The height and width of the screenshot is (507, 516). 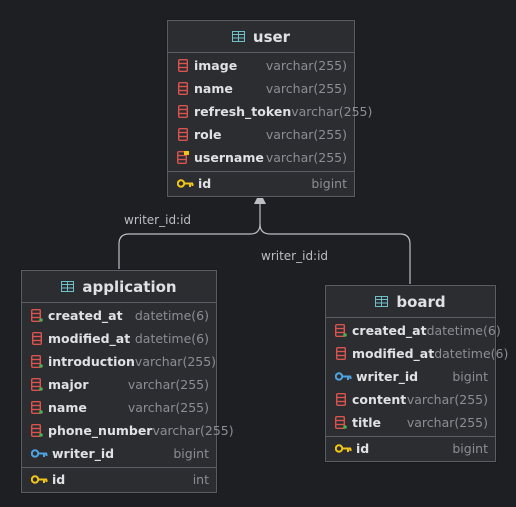 I want to click on unique-column-icon, so click(x=183, y=158).